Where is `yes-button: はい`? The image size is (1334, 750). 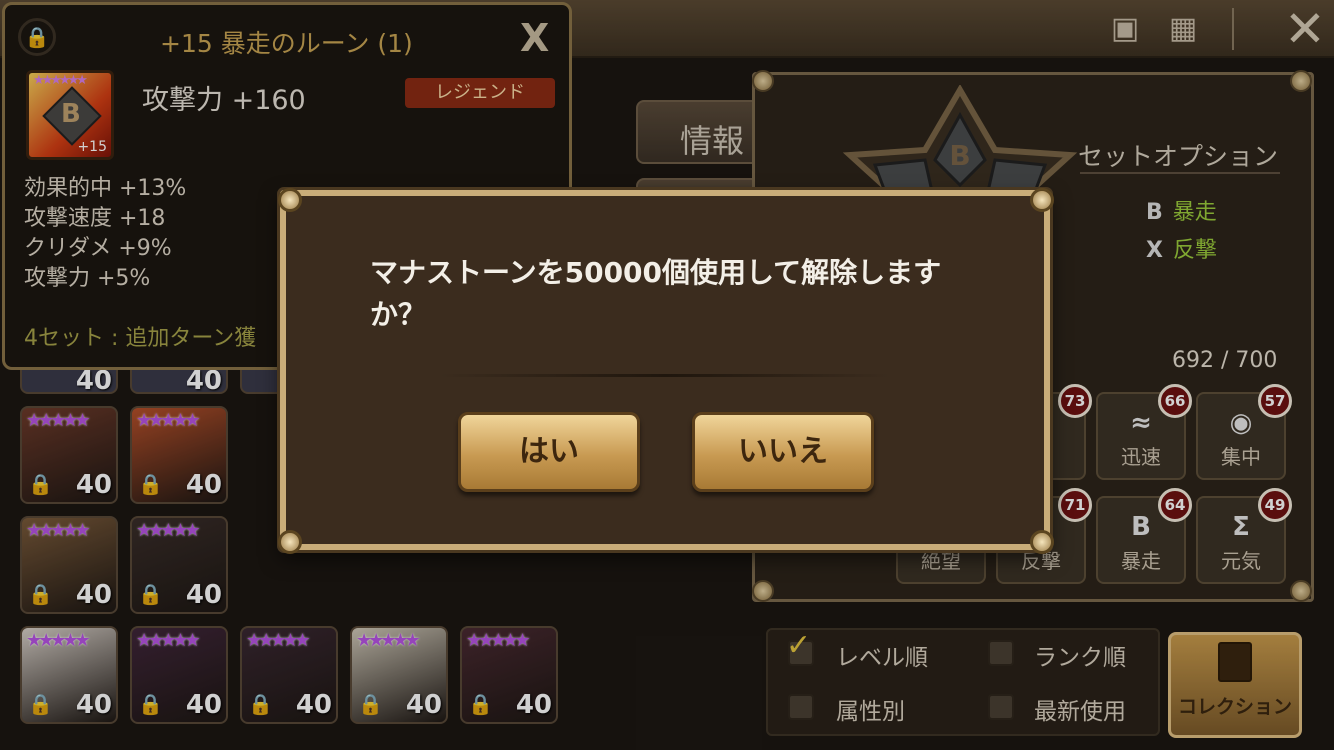 yes-button: はい is located at coordinates (549, 452).